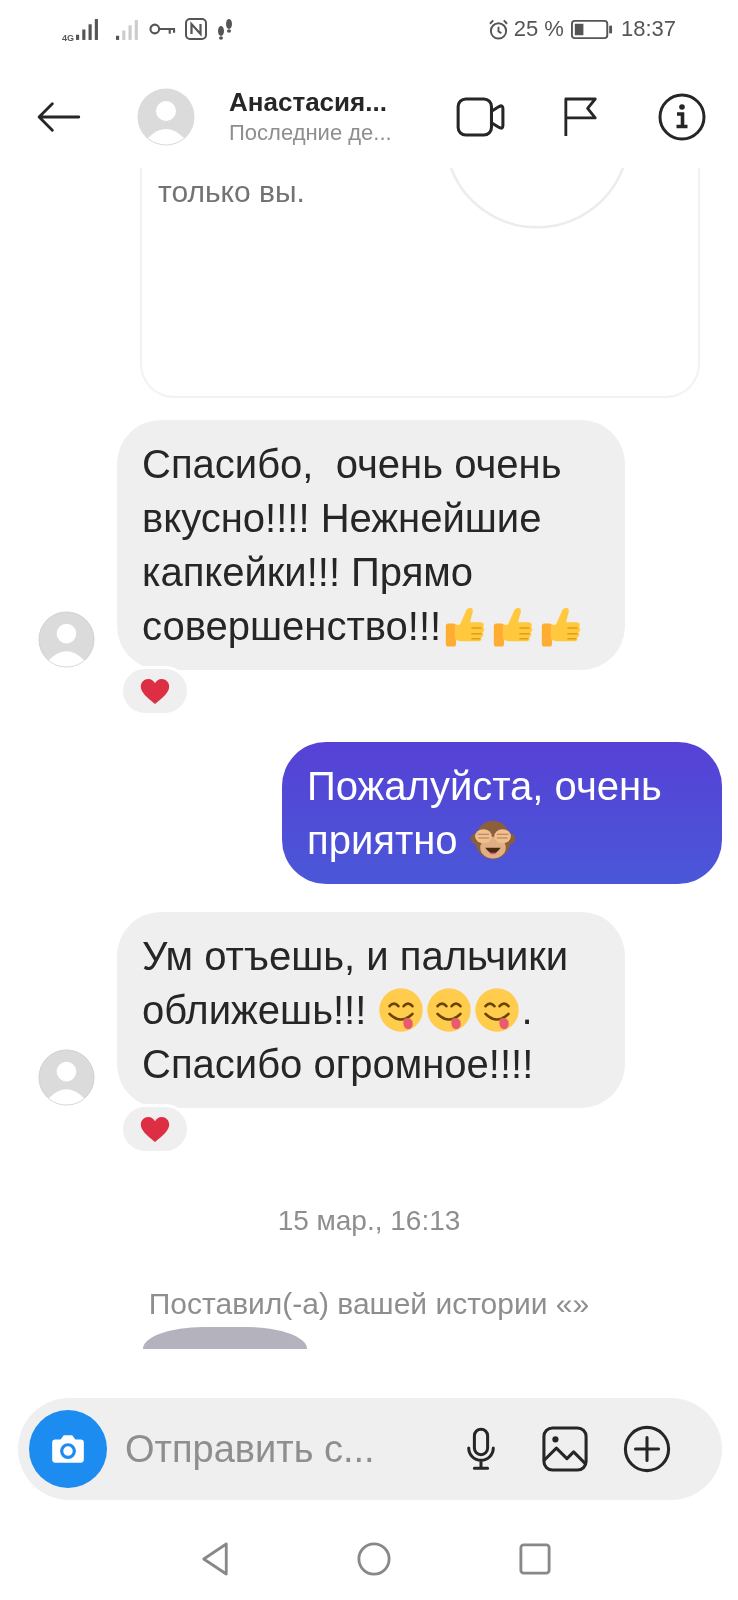  What do you see at coordinates (648, 29) in the screenshot?
I see `clock-time: 18:37` at bounding box center [648, 29].